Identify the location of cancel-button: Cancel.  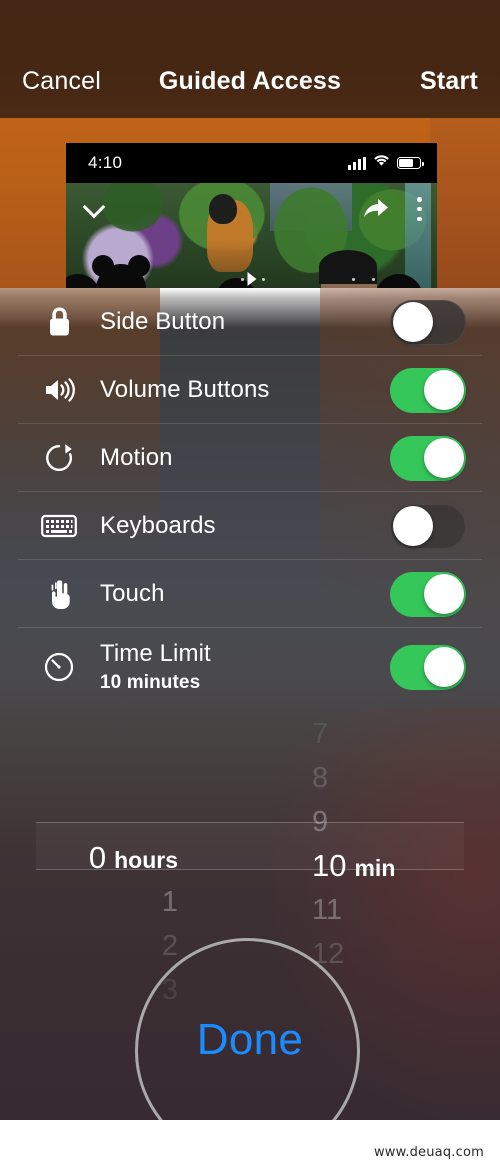
(61, 81).